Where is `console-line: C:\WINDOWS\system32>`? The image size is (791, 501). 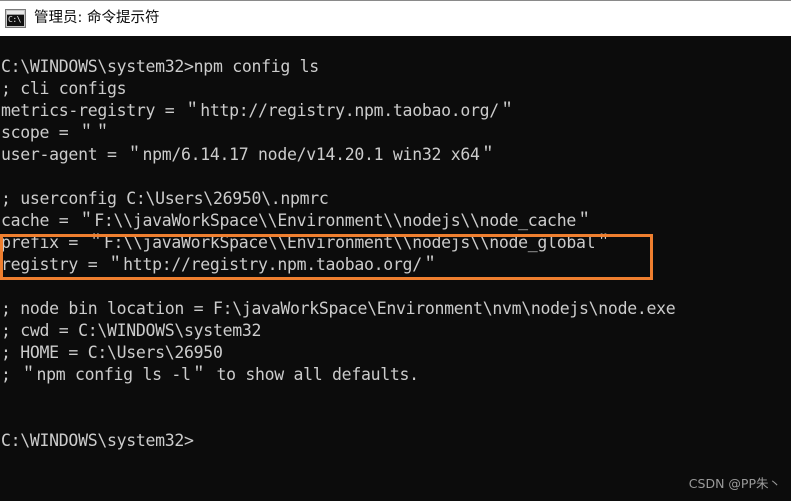 console-line: C:\WINDOWS\system32> is located at coordinates (97, 440).